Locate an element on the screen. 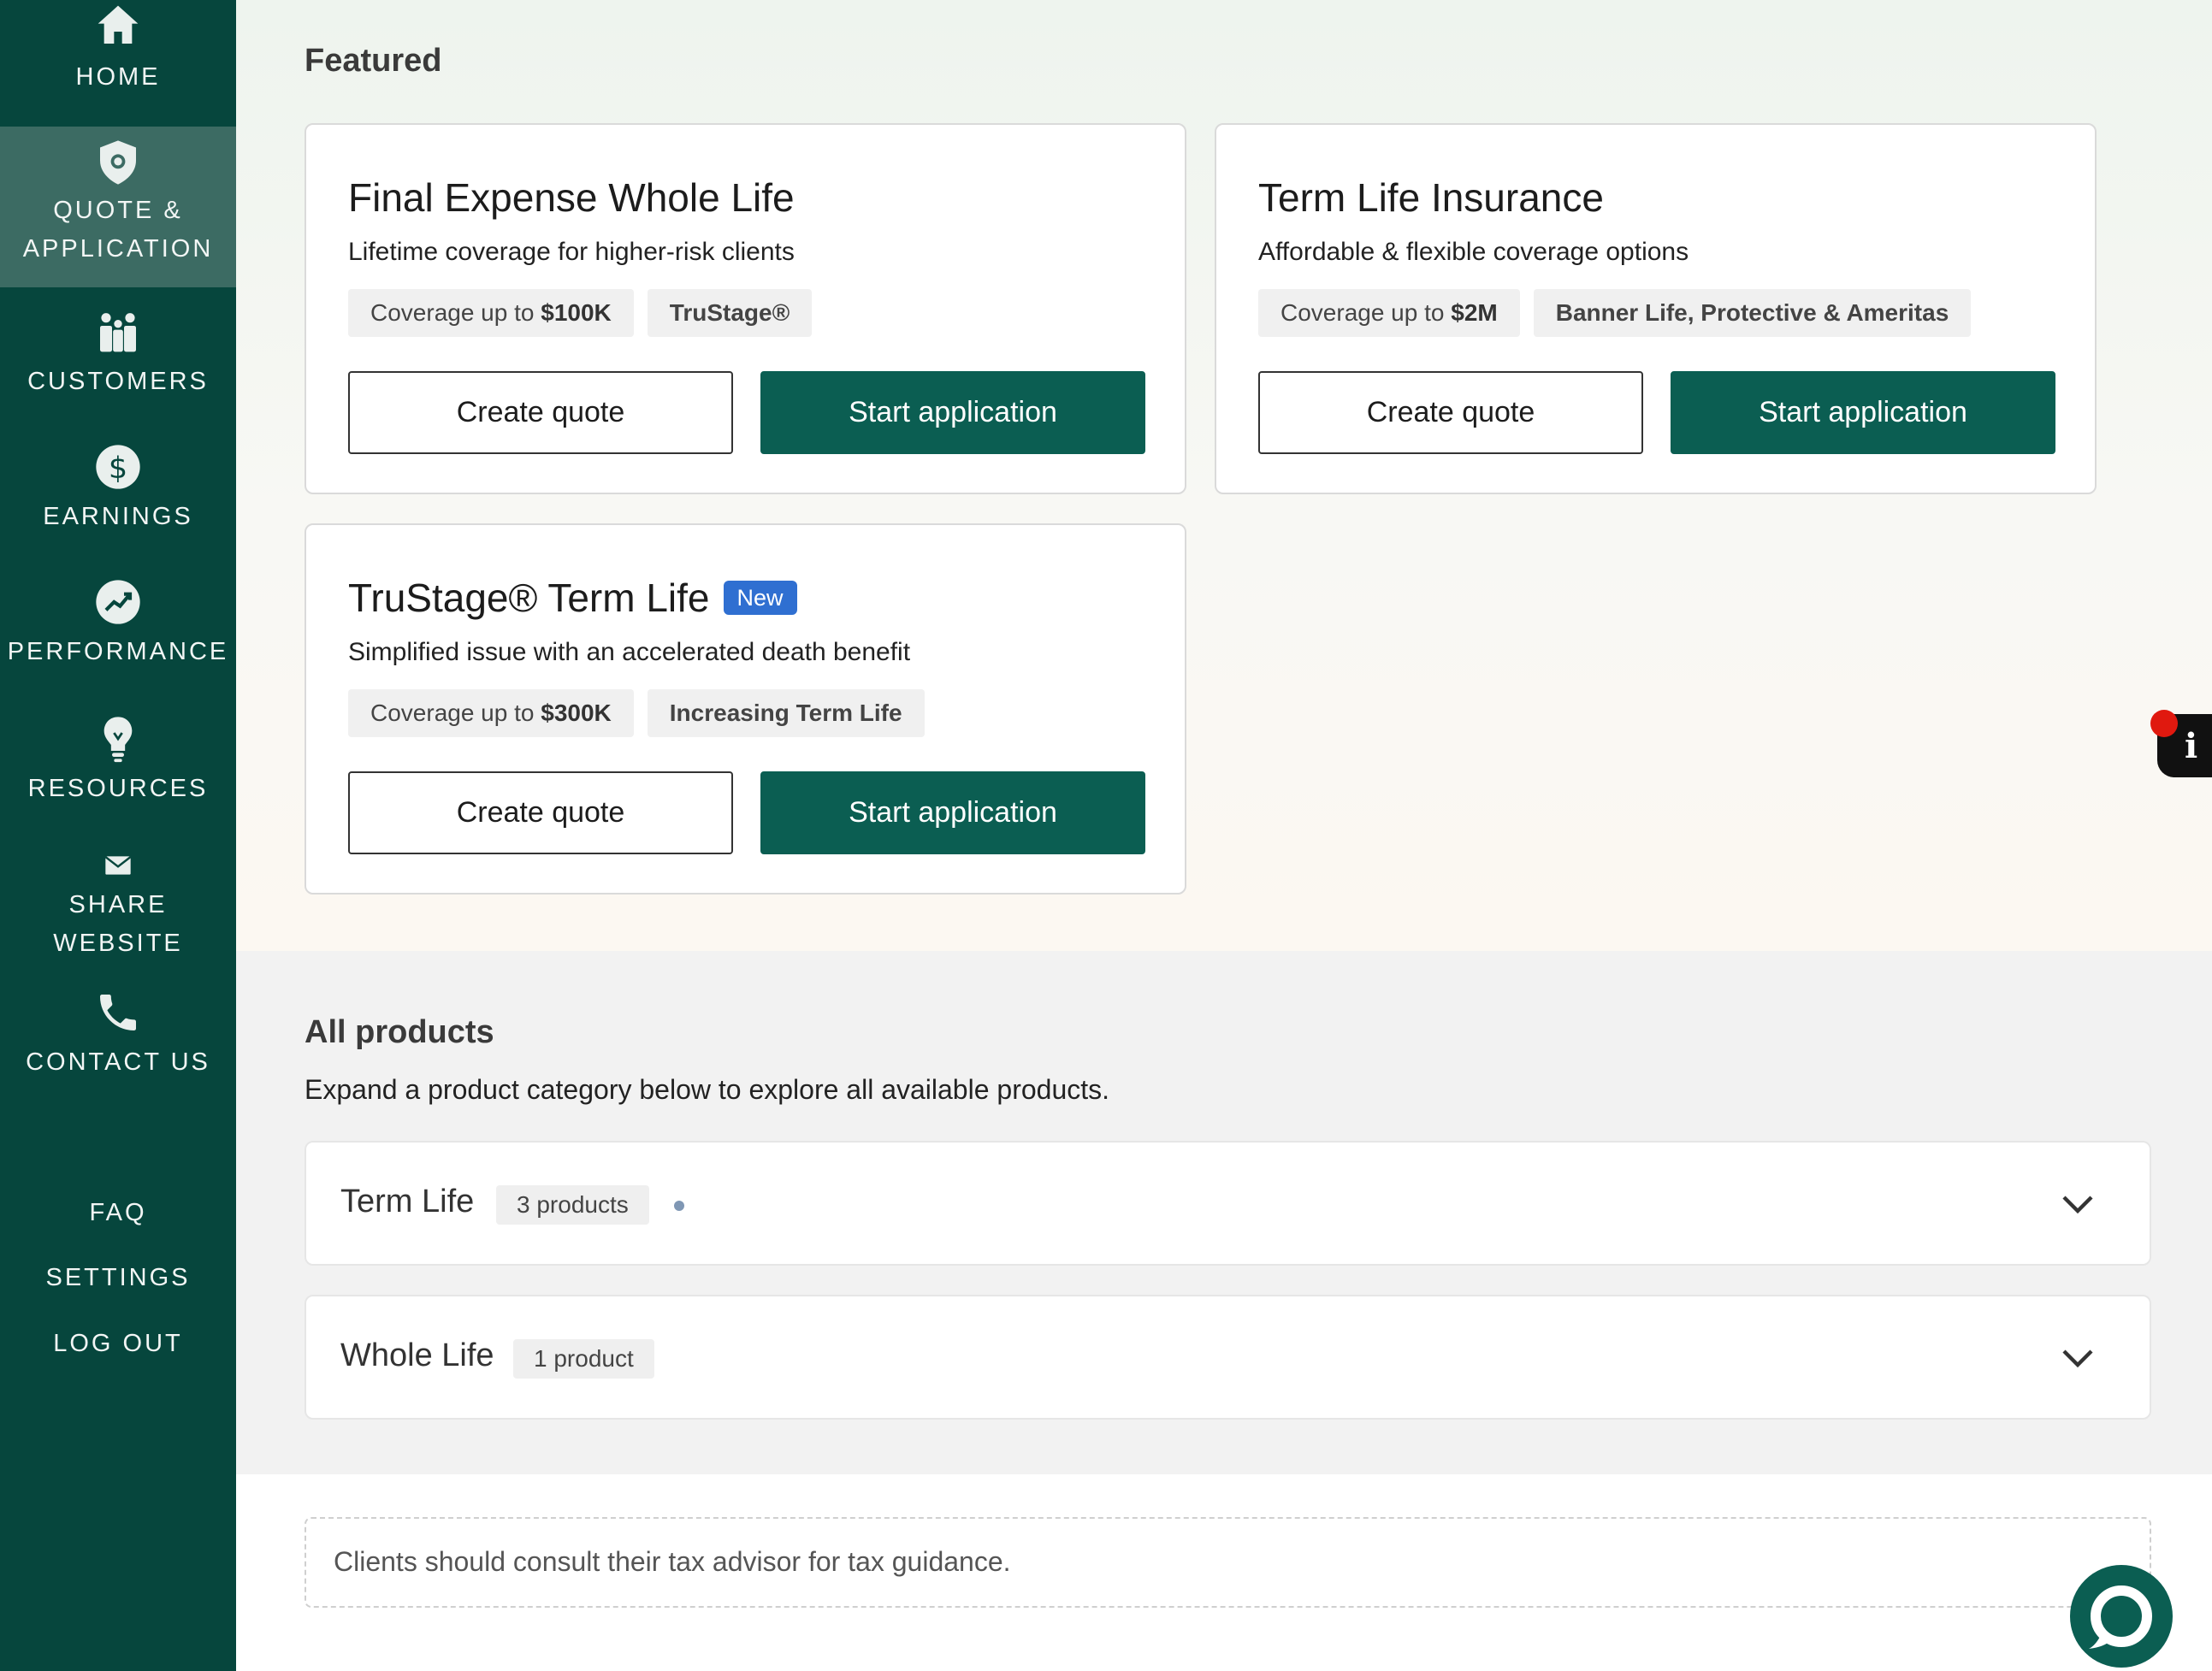  sidebar-item-quote-application: QUOTE & APPLICATION is located at coordinates (118, 207).